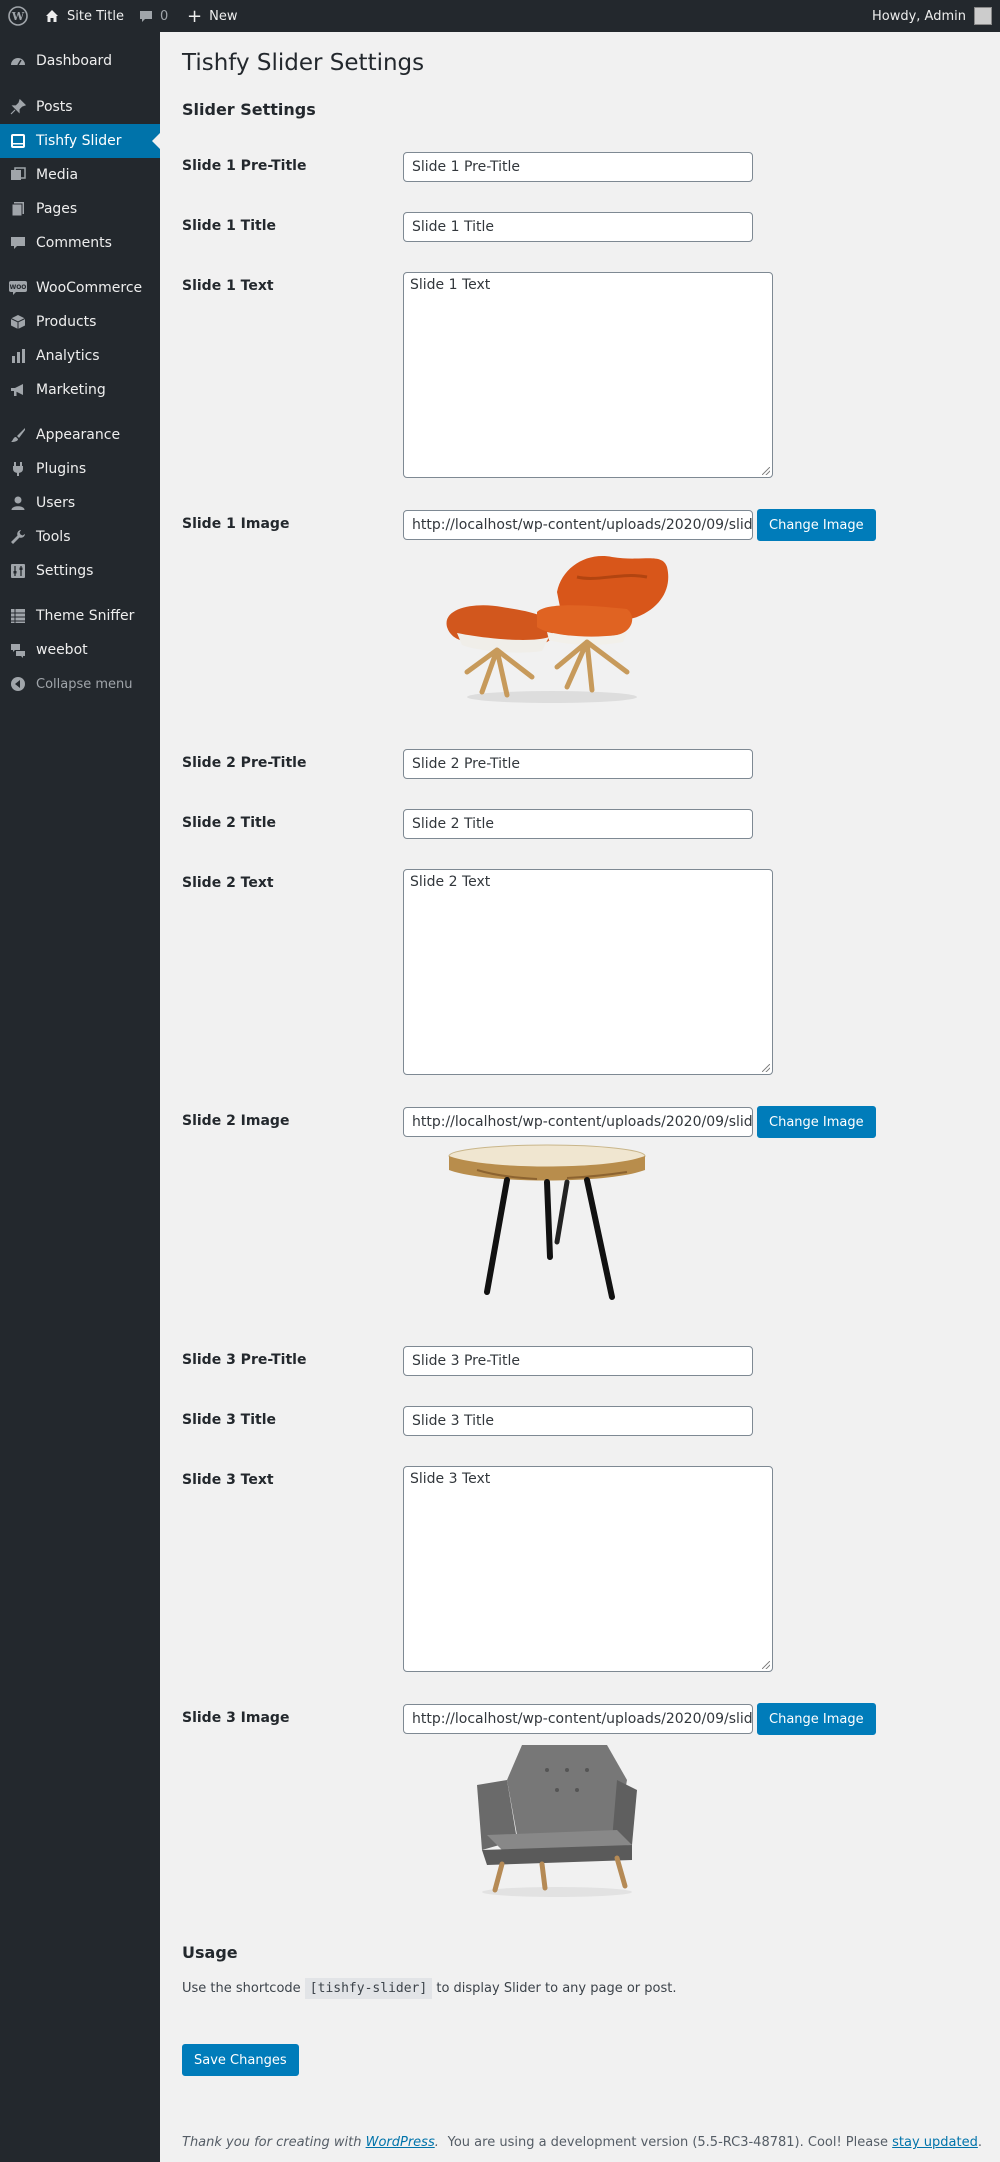 This screenshot has height=2162, width=1000. I want to click on comment-bubble-icon, so click(146, 16).